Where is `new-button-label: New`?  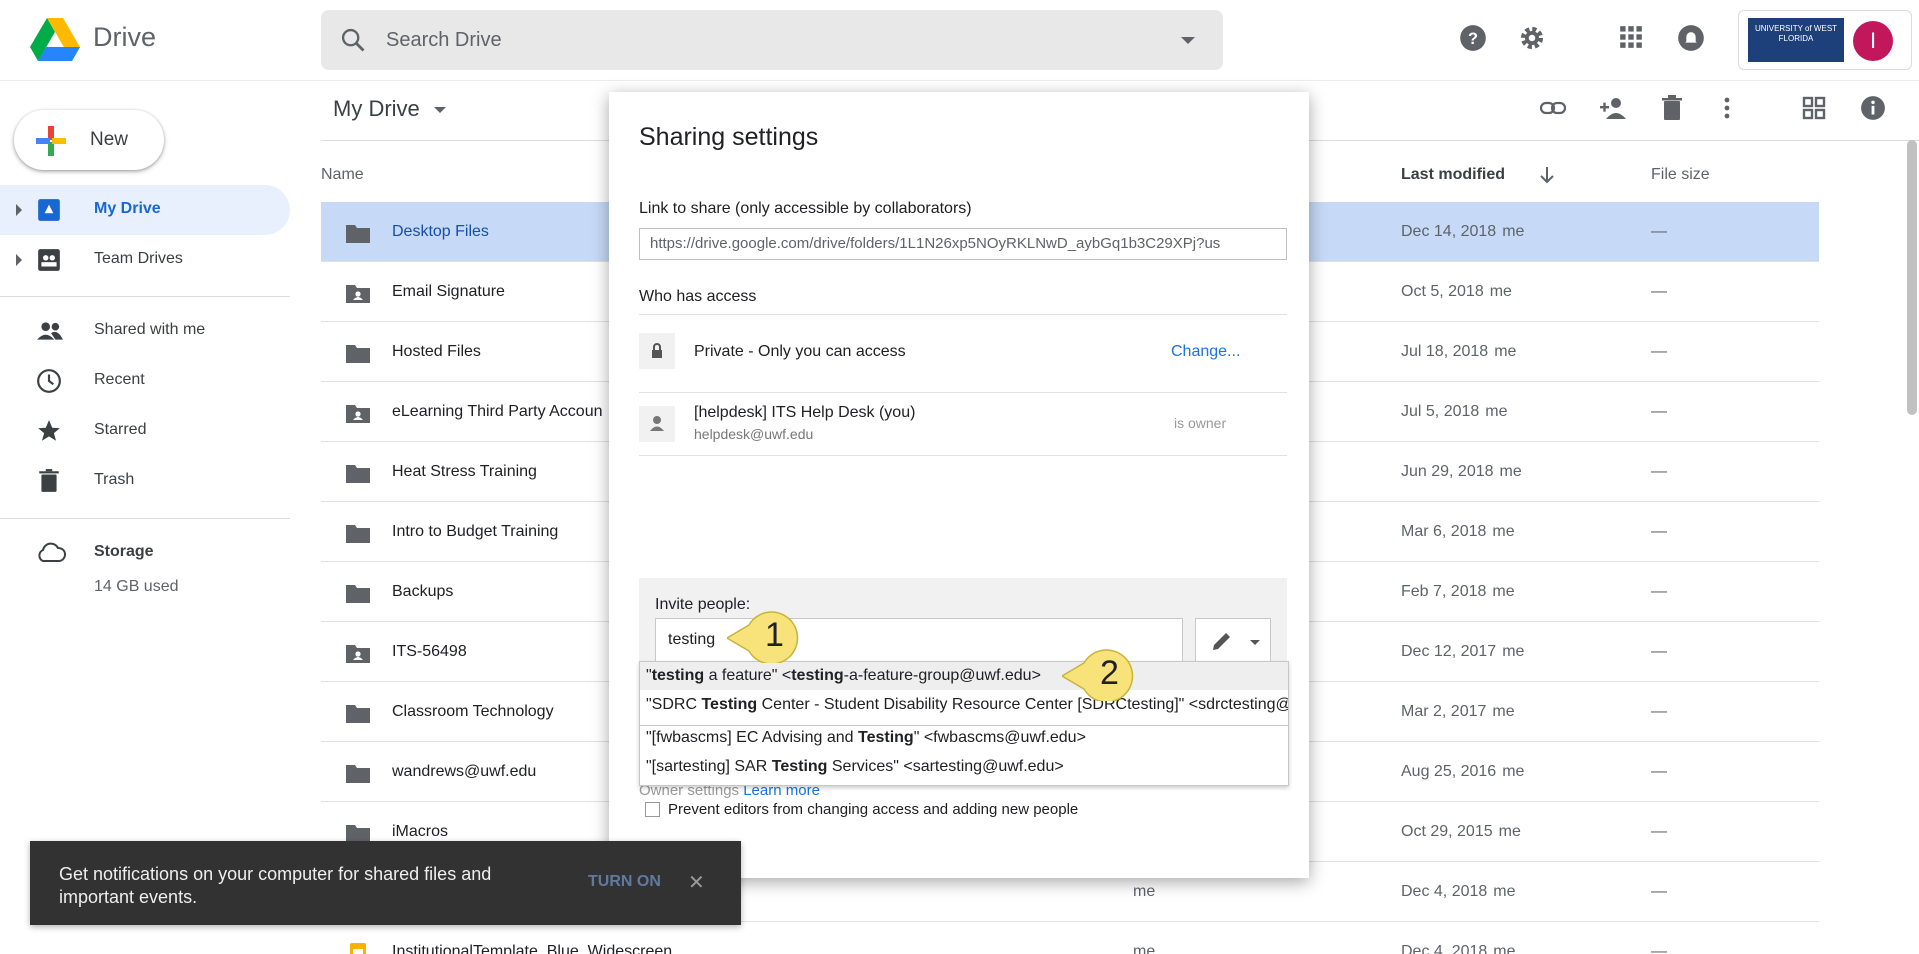
new-button-label: New is located at coordinates (109, 139).